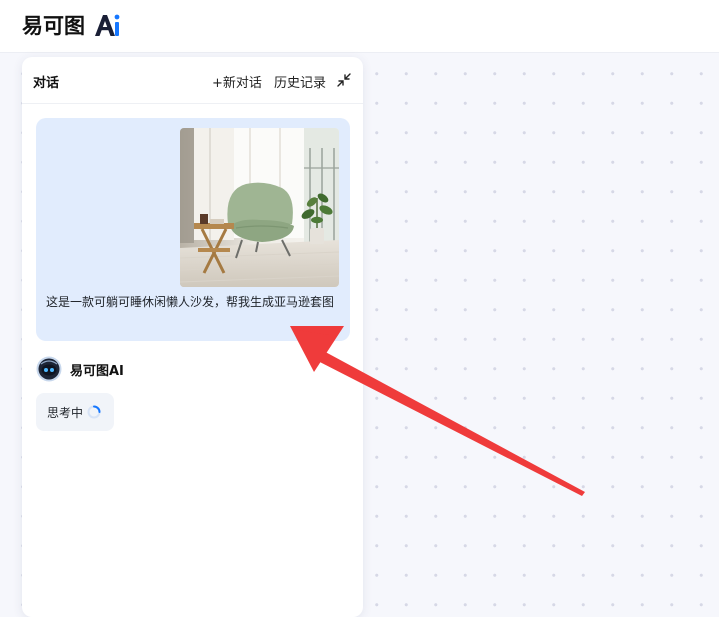  I want to click on logo-ai-mark-icon, so click(107, 25).